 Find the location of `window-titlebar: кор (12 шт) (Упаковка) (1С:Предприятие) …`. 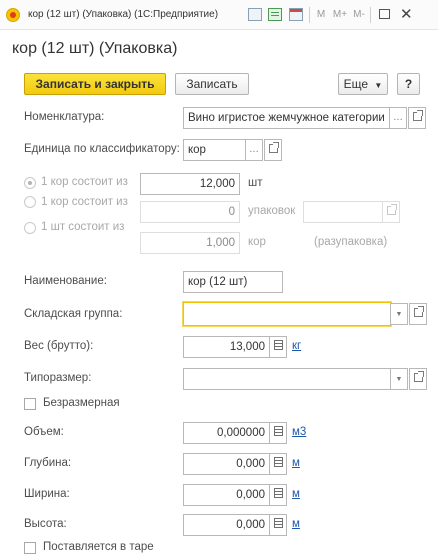

window-titlebar: кор (12 шт) (Упаковка) (1С:Предприятие) … is located at coordinates (219, 15).